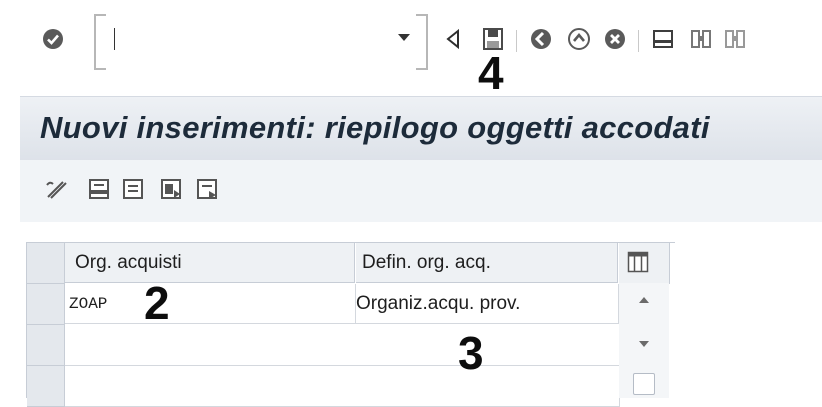 The image size is (822, 407). Describe the element at coordinates (57, 189) in the screenshot. I see `change-icon` at that location.